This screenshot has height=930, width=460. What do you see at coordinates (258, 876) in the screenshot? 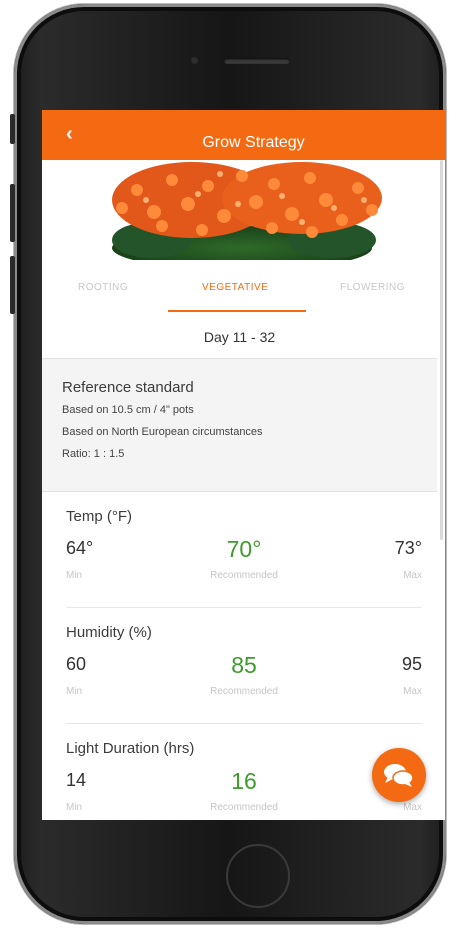
I see `home-button` at bounding box center [258, 876].